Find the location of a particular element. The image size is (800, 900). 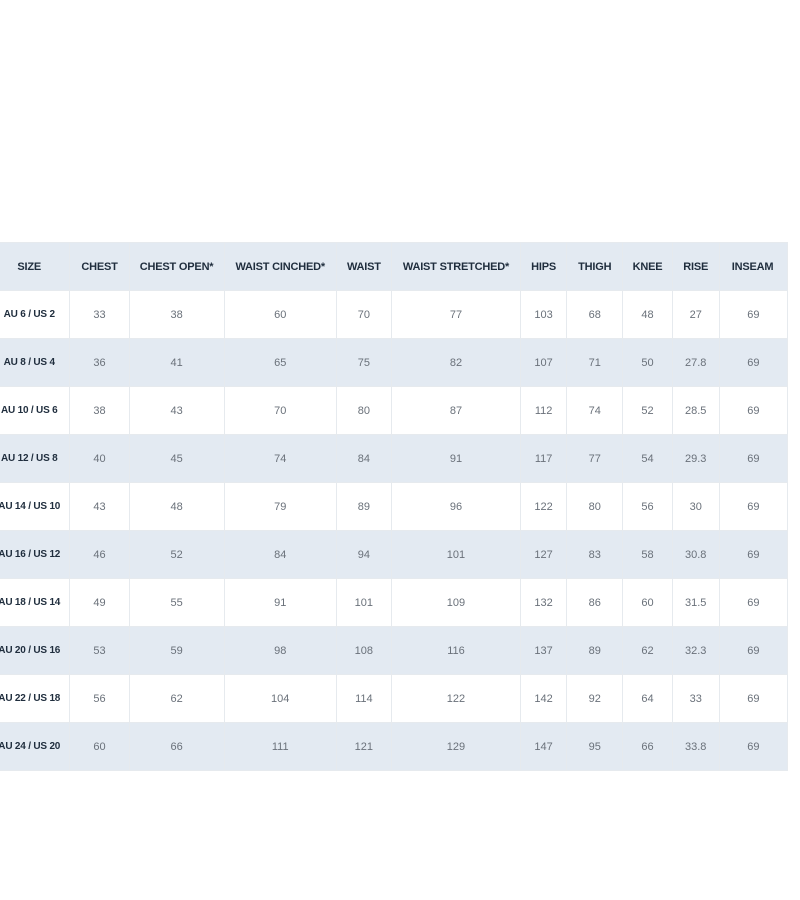

cell-knee: 54 is located at coordinates (647, 458).